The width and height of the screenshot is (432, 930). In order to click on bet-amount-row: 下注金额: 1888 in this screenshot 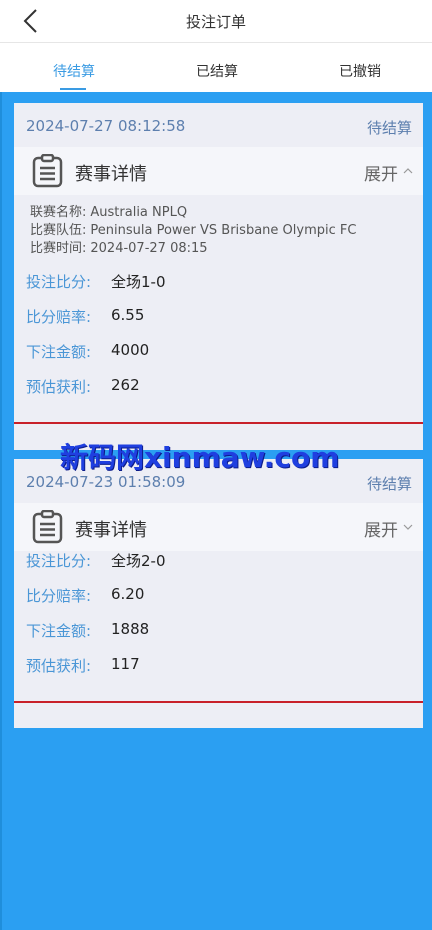, I will do `click(87, 630)`.